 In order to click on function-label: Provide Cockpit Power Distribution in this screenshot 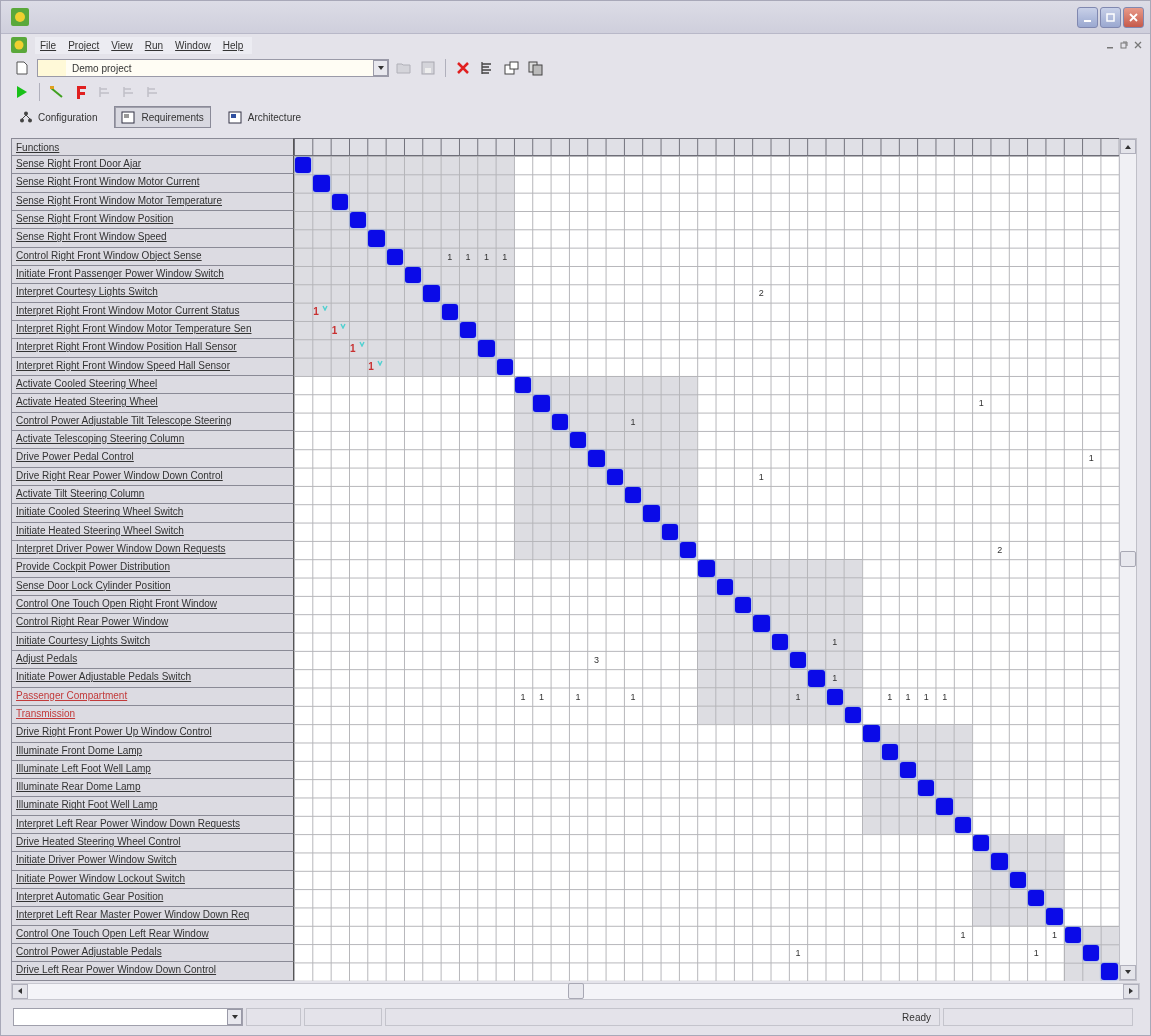, I will do `click(152, 568)`.